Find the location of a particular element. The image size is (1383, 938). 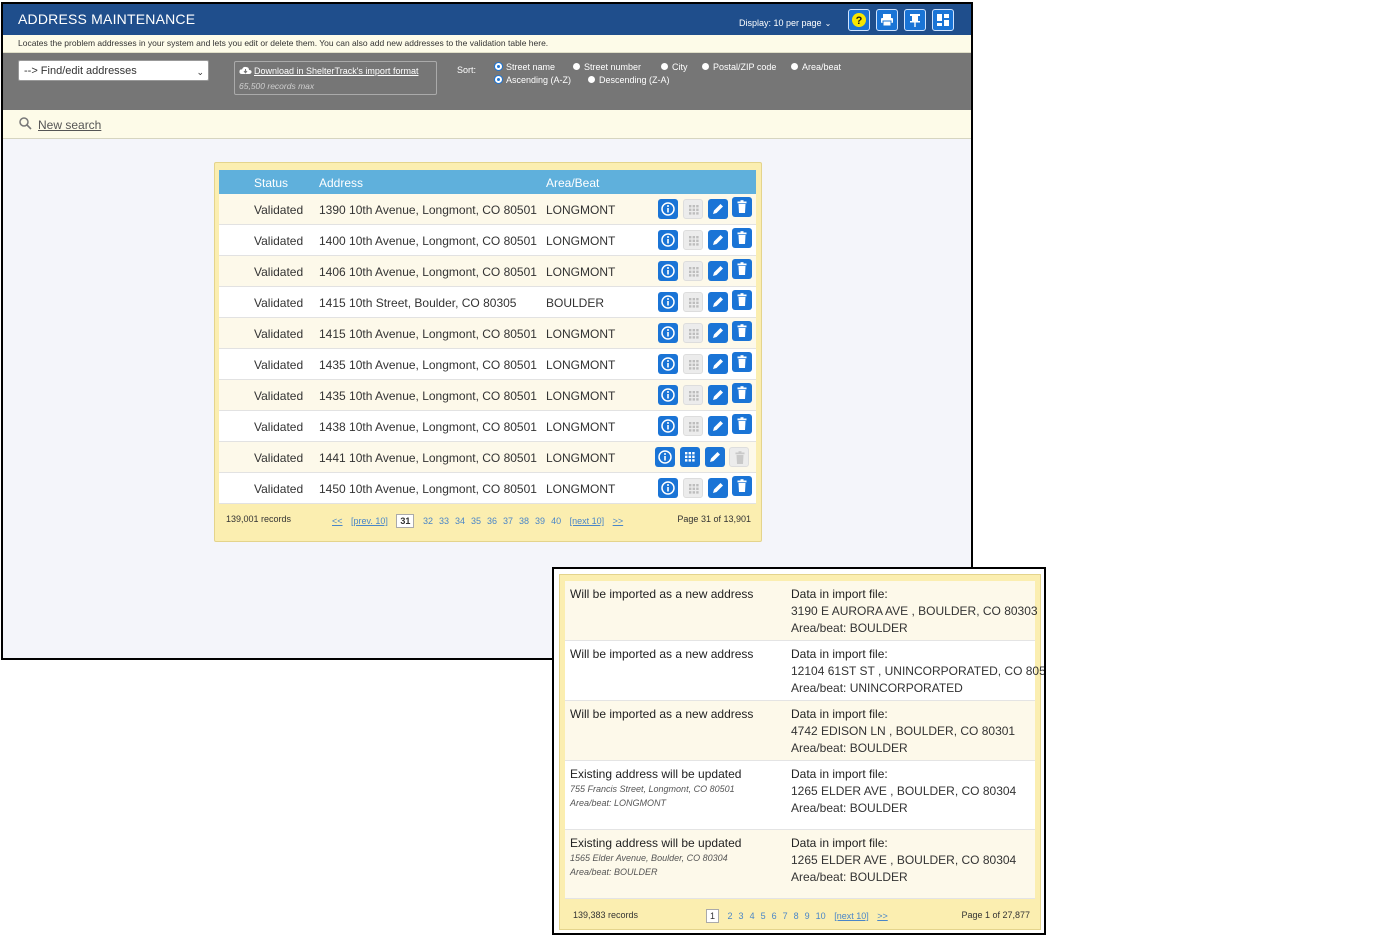

page-link: 2 is located at coordinates (730, 916).